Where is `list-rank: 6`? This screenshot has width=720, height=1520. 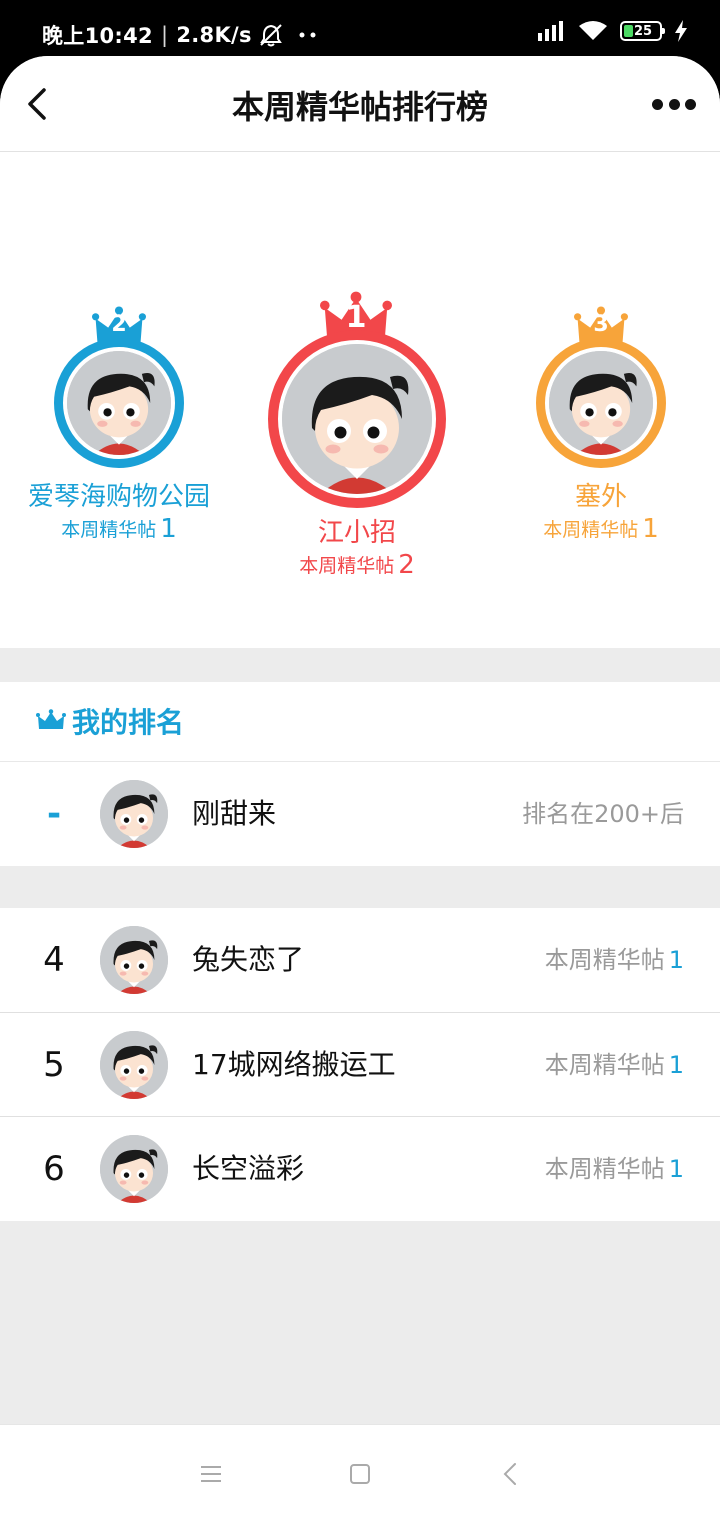
list-rank: 6 is located at coordinates (54, 1169).